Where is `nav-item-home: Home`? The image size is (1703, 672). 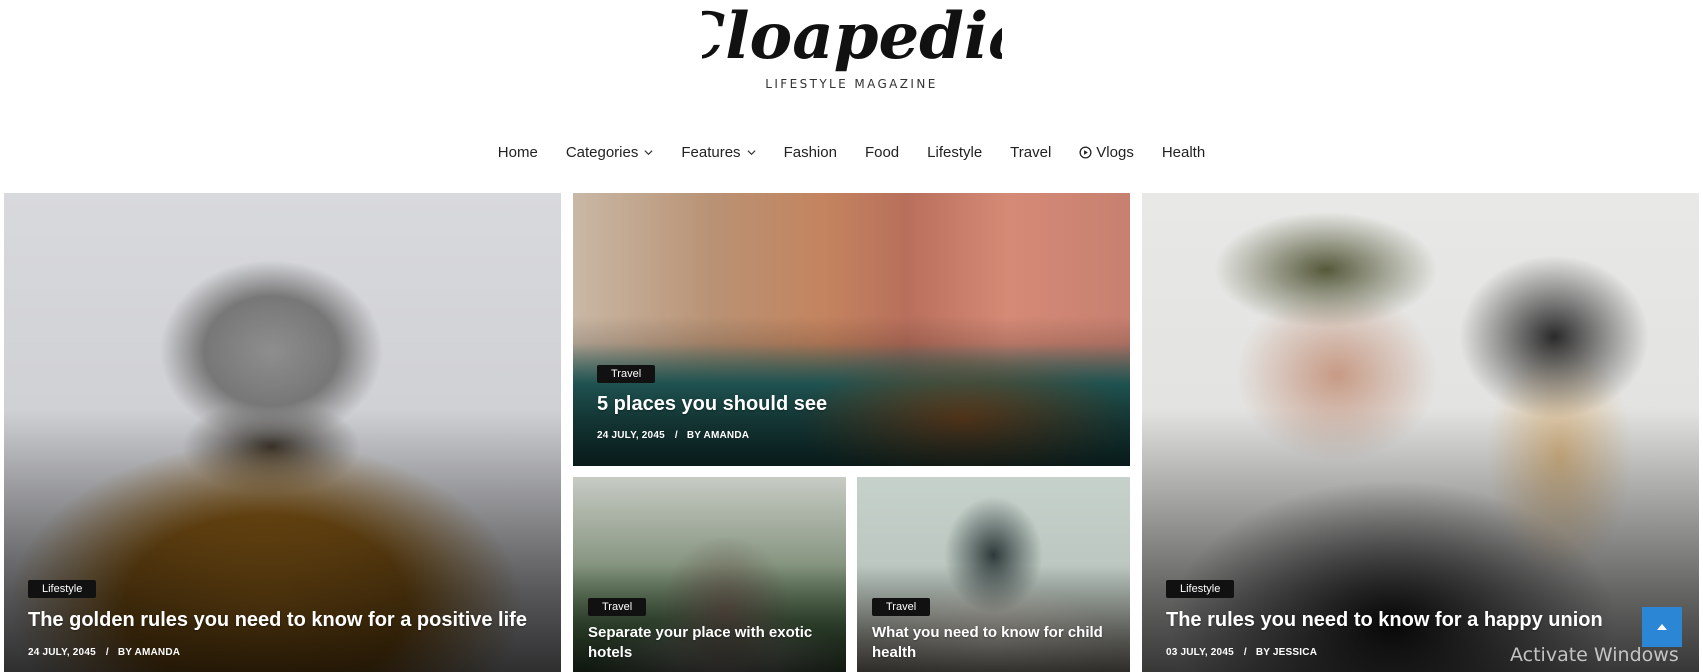 nav-item-home: Home is located at coordinates (518, 152).